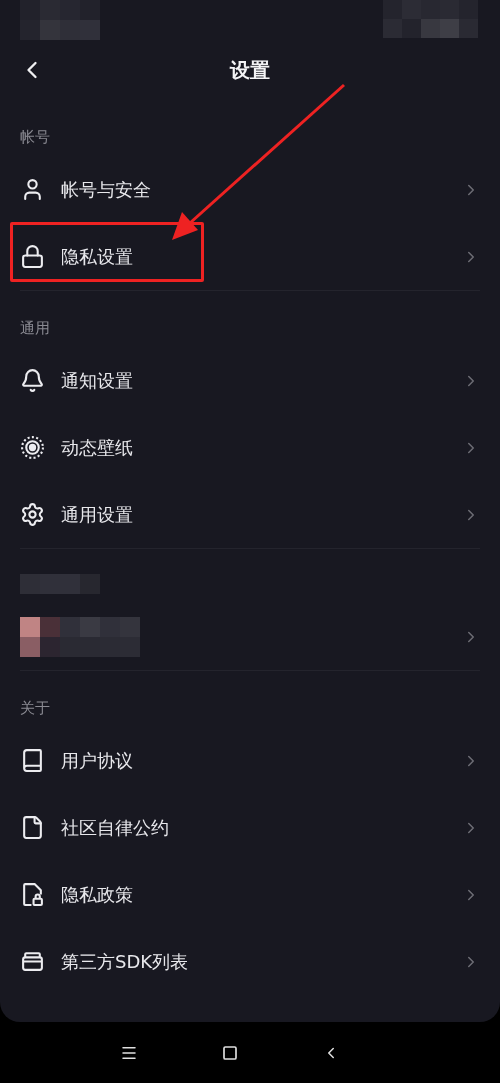 This screenshot has width=500, height=1083. I want to click on page-title: 设置, so click(250, 70).